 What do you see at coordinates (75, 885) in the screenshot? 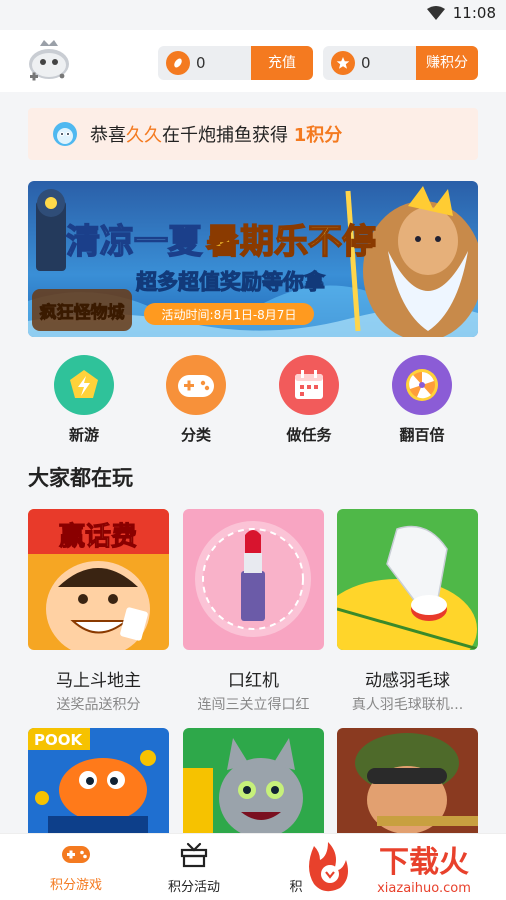
I see `tab-label: 积分游戏` at bounding box center [75, 885].